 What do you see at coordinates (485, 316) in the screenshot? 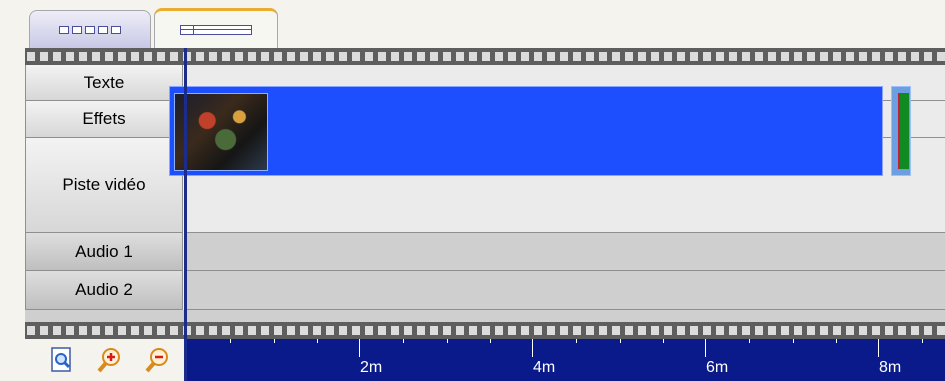
I see `track-gap` at bounding box center [485, 316].